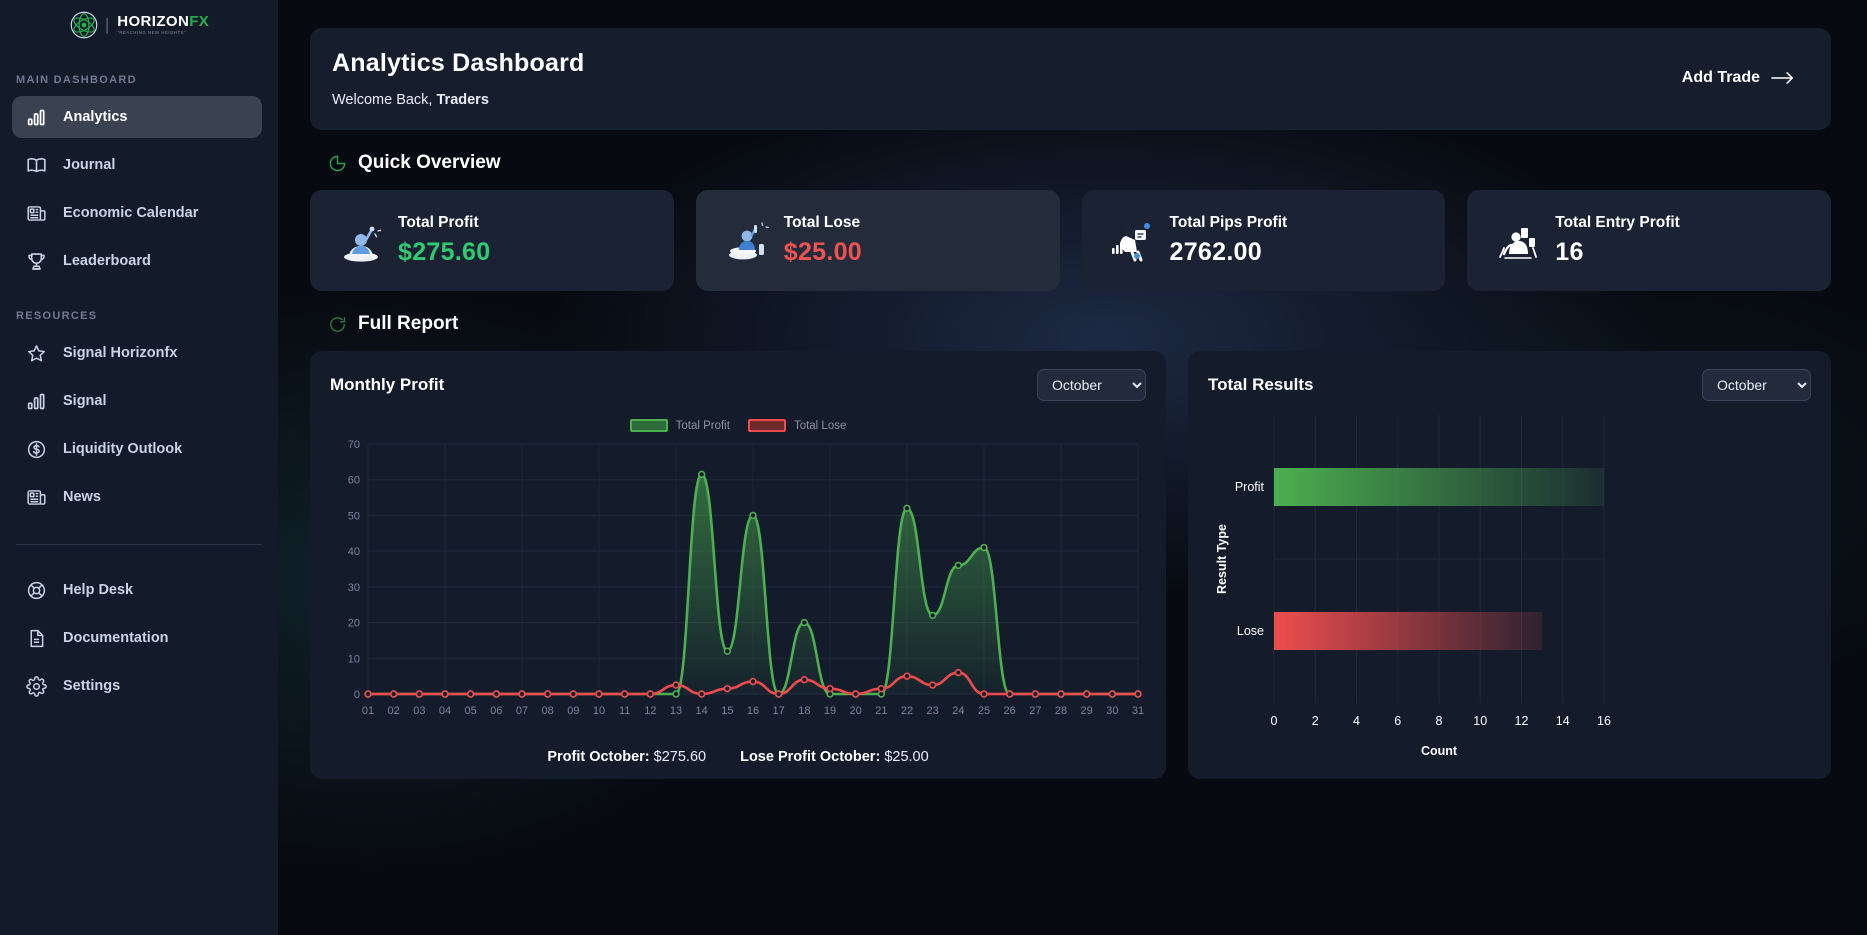  I want to click on sidebar-item-economic-calendar: Economic Calendar, so click(137, 213).